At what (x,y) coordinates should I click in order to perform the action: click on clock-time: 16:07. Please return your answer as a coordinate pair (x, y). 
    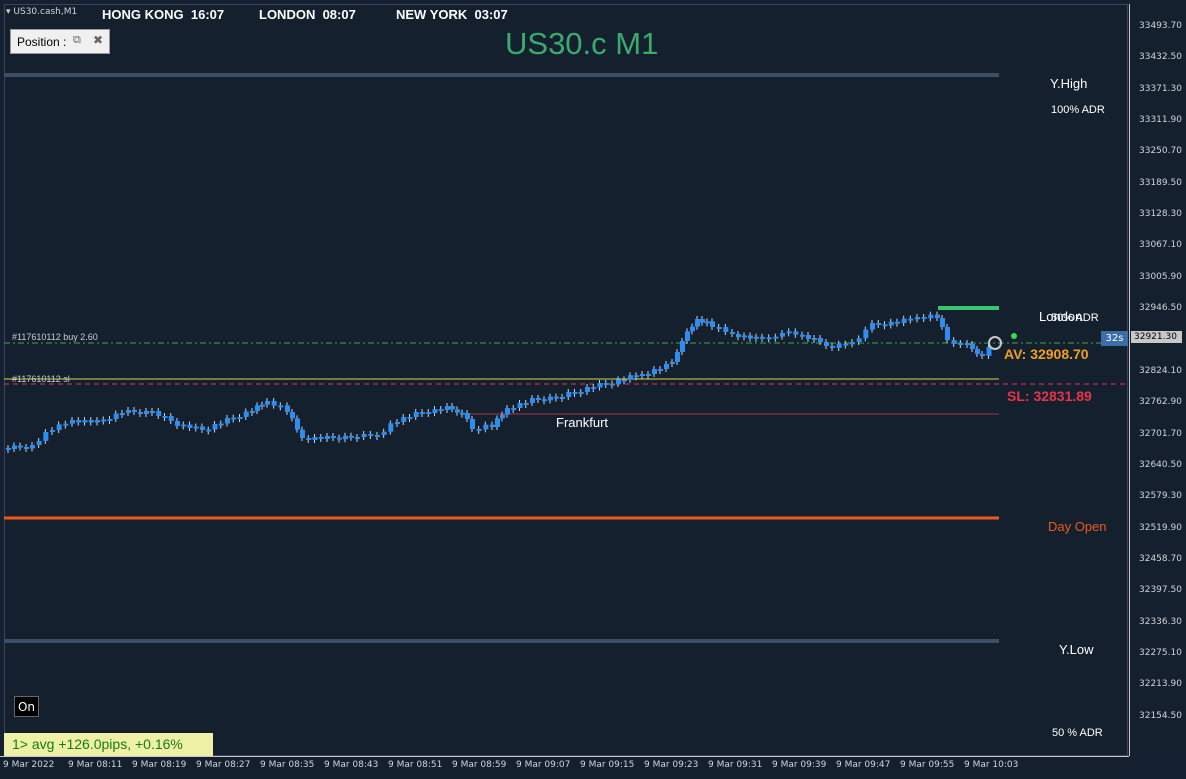
    Looking at the image, I should click on (207, 14).